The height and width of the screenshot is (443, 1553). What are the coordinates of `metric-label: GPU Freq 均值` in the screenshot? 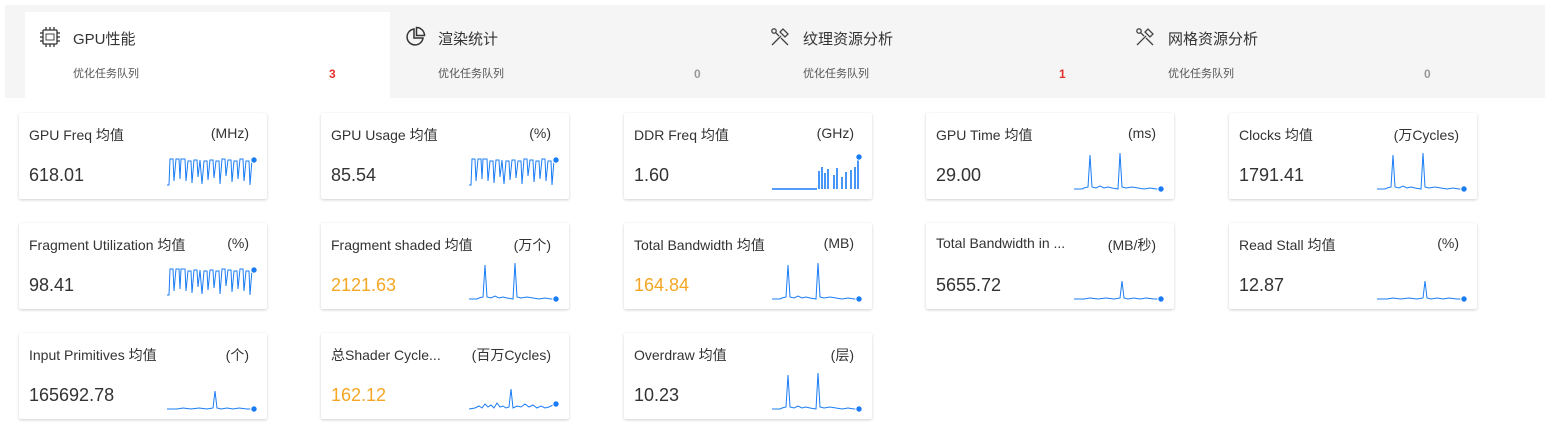 It's located at (76, 135).